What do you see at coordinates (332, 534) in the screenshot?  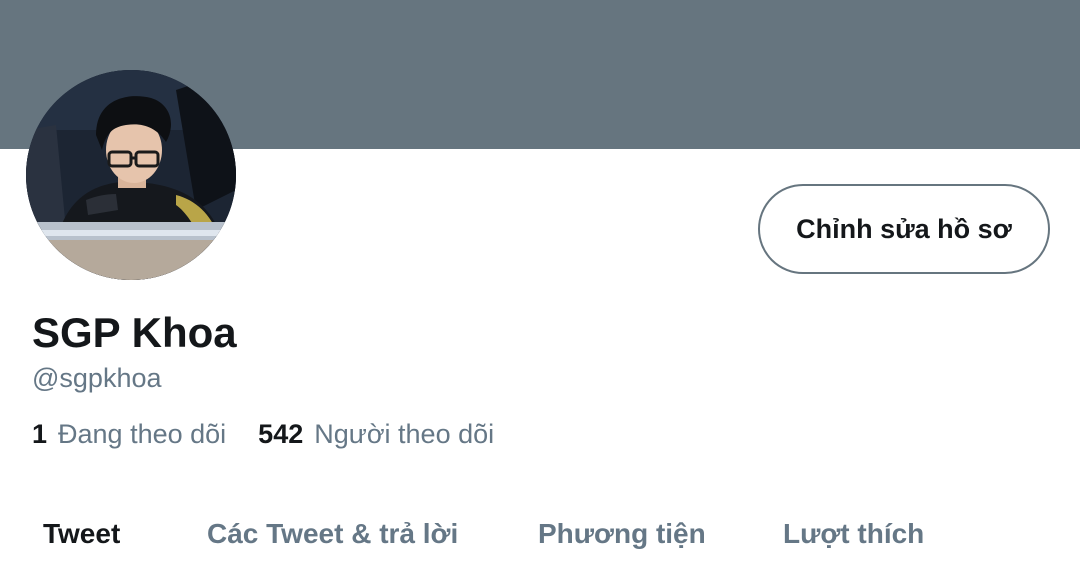 I see `tab-tweets-and-replies: Các Tweet & trả lời` at bounding box center [332, 534].